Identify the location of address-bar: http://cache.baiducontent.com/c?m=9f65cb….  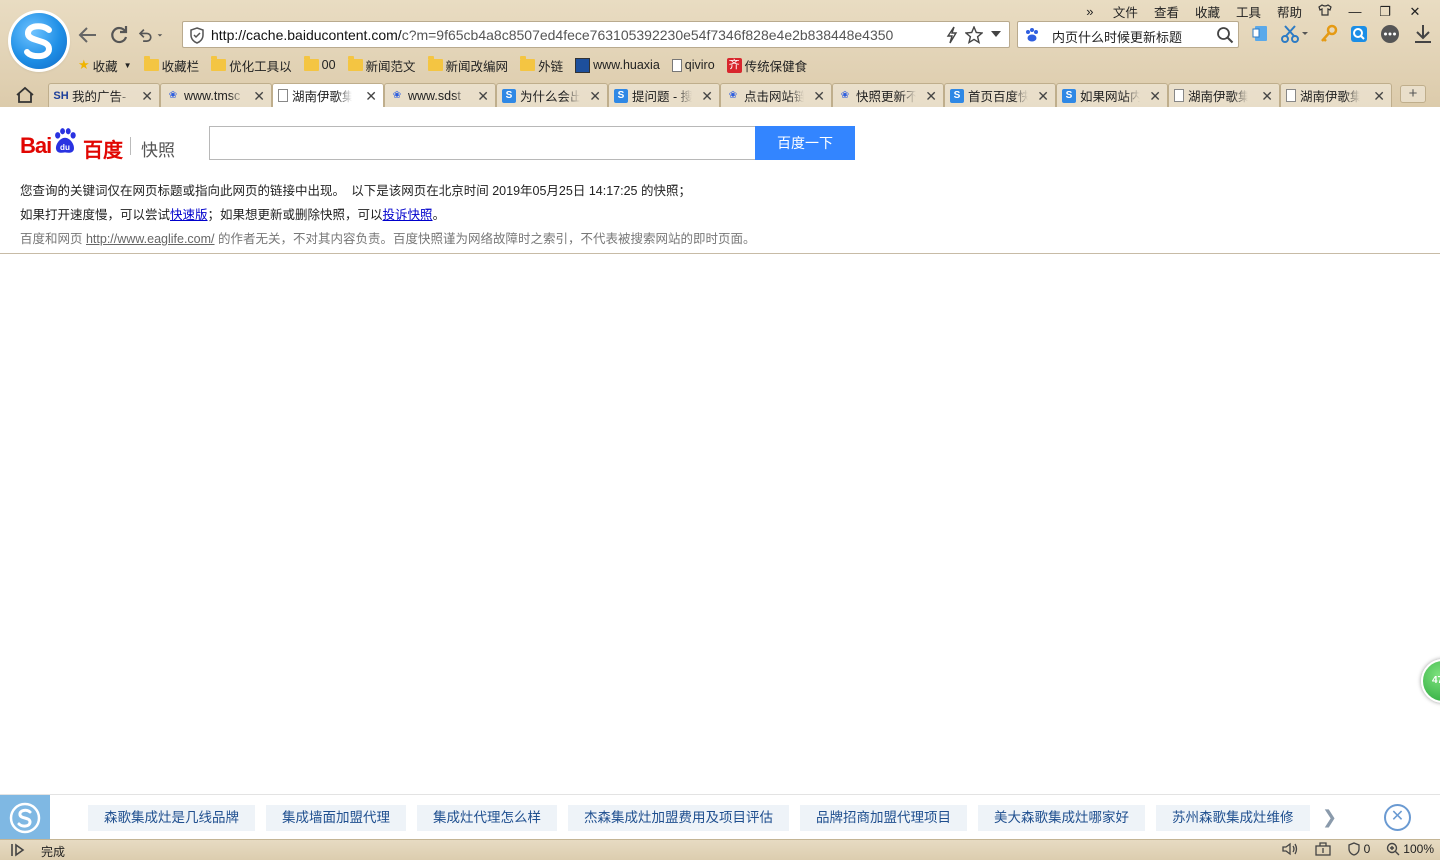
(596, 34).